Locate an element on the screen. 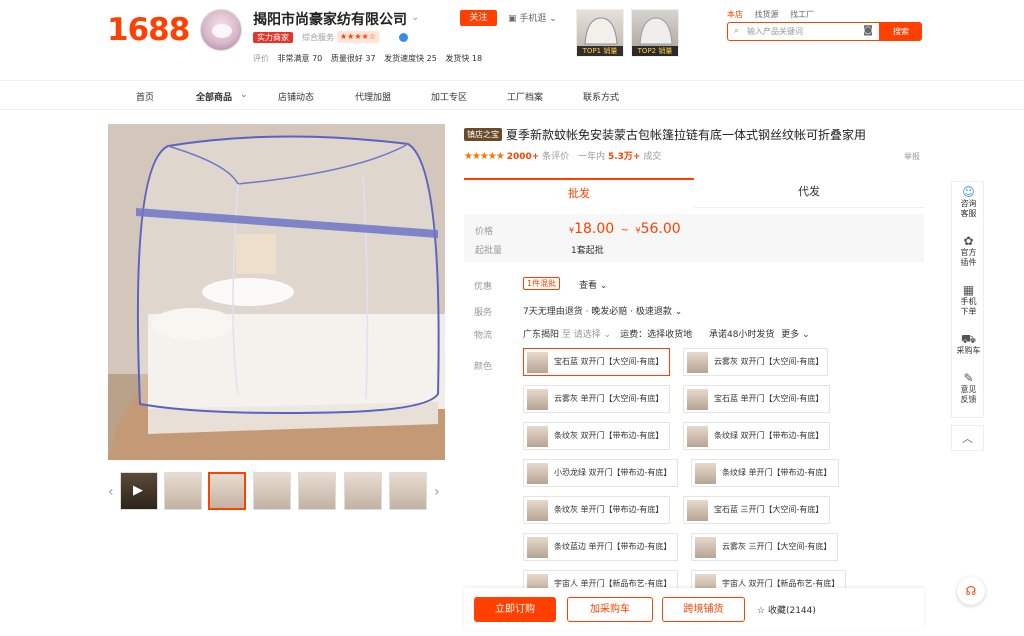  tab-wholesale: 批发 is located at coordinates (579, 193).